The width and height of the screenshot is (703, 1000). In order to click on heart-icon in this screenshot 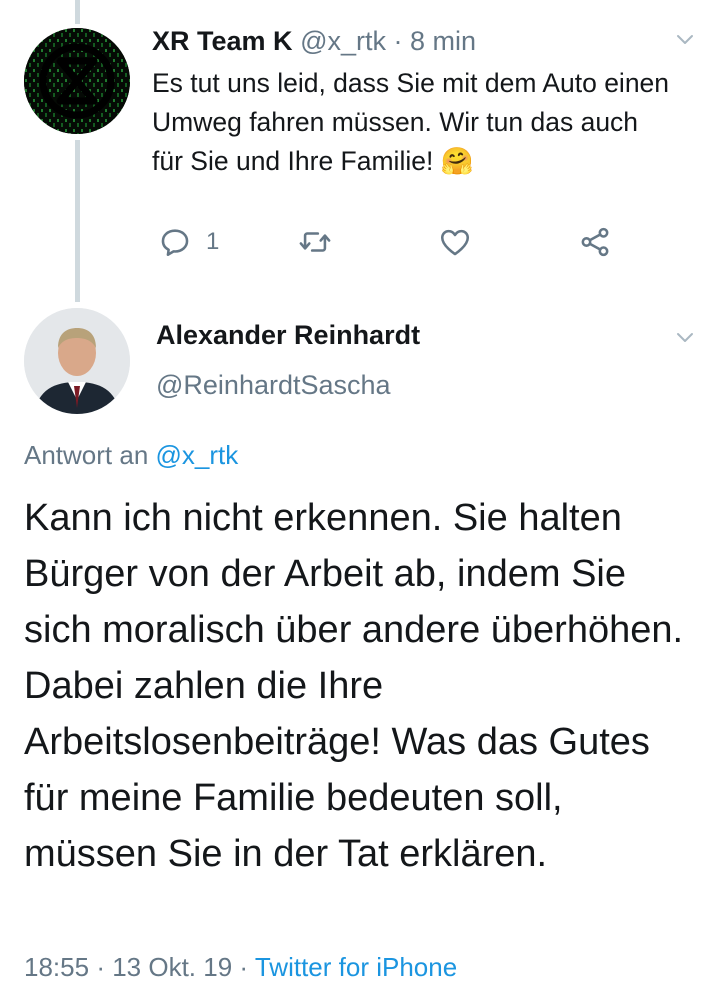, I will do `click(455, 242)`.